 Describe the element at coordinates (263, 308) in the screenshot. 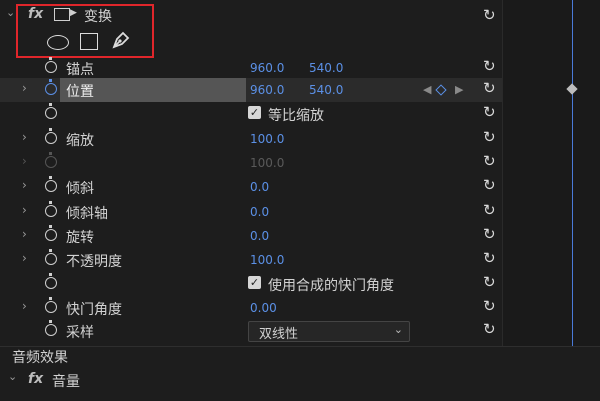

I see `shutter-angle-value: 0.00` at that location.